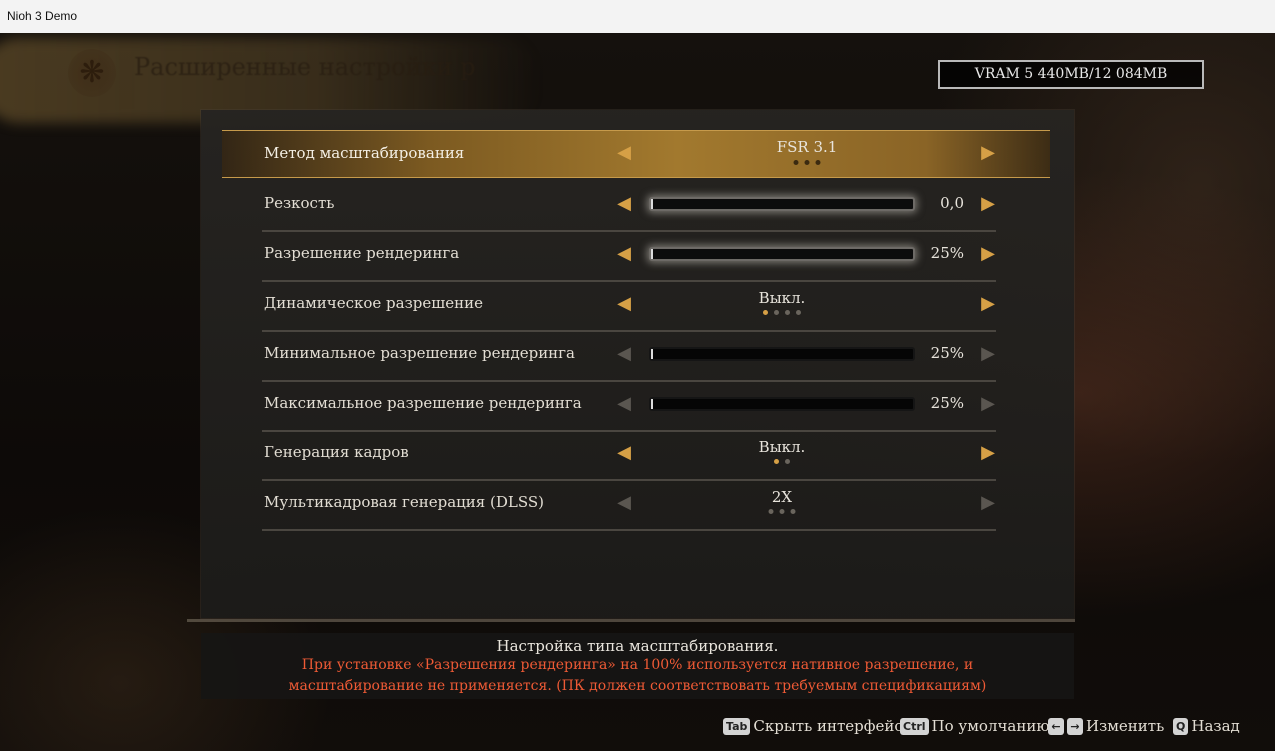  I want to click on footer-default: Ctrl По умолчанию, so click(974, 726).